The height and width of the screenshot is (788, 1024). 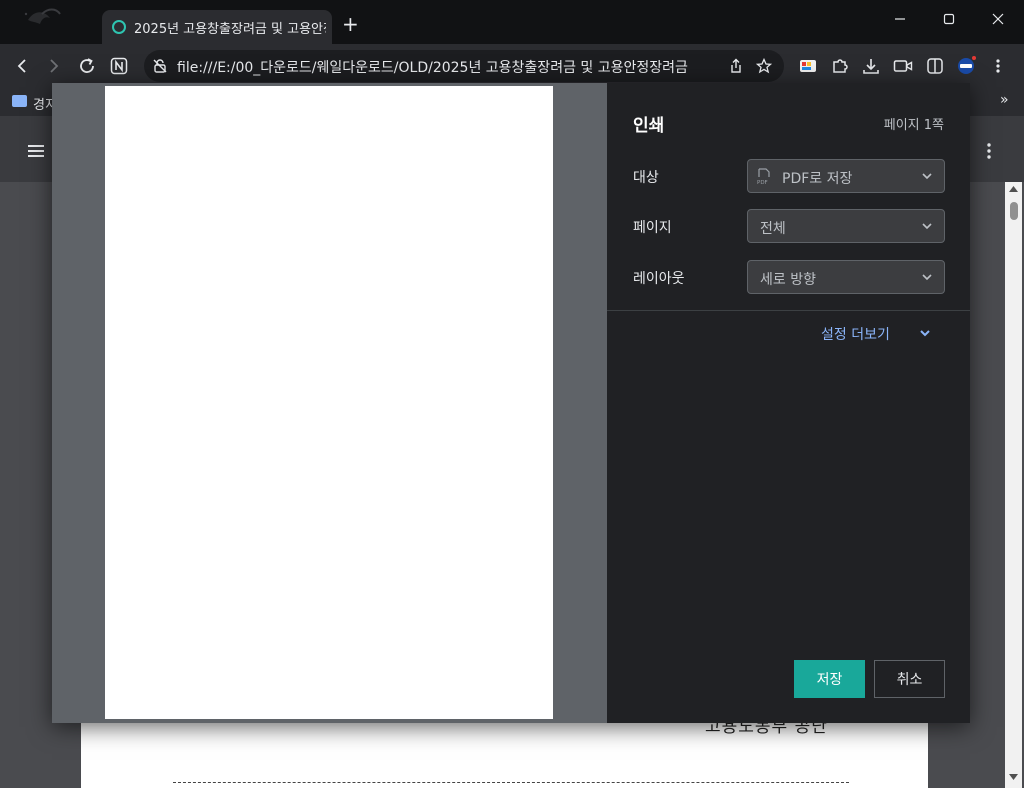 What do you see at coordinates (1013, 189) in the screenshot?
I see `scroll-up-icon` at bounding box center [1013, 189].